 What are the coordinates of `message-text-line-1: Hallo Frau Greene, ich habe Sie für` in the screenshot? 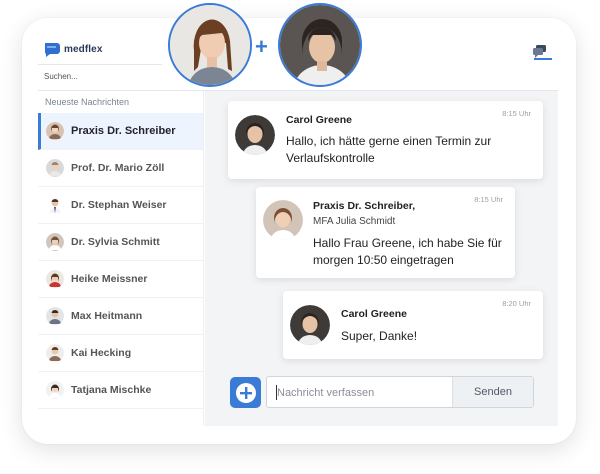 It's located at (407, 243).